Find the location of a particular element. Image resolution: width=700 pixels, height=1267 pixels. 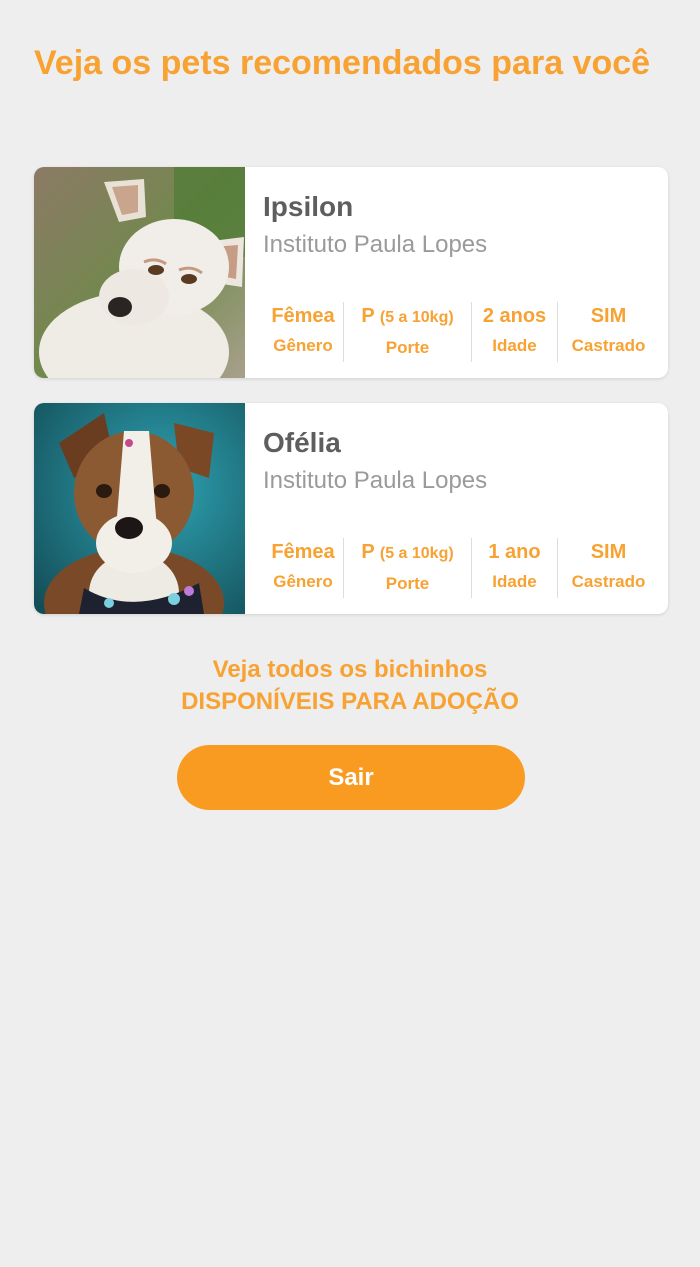

pet-name: Ofélia is located at coordinates (302, 442).